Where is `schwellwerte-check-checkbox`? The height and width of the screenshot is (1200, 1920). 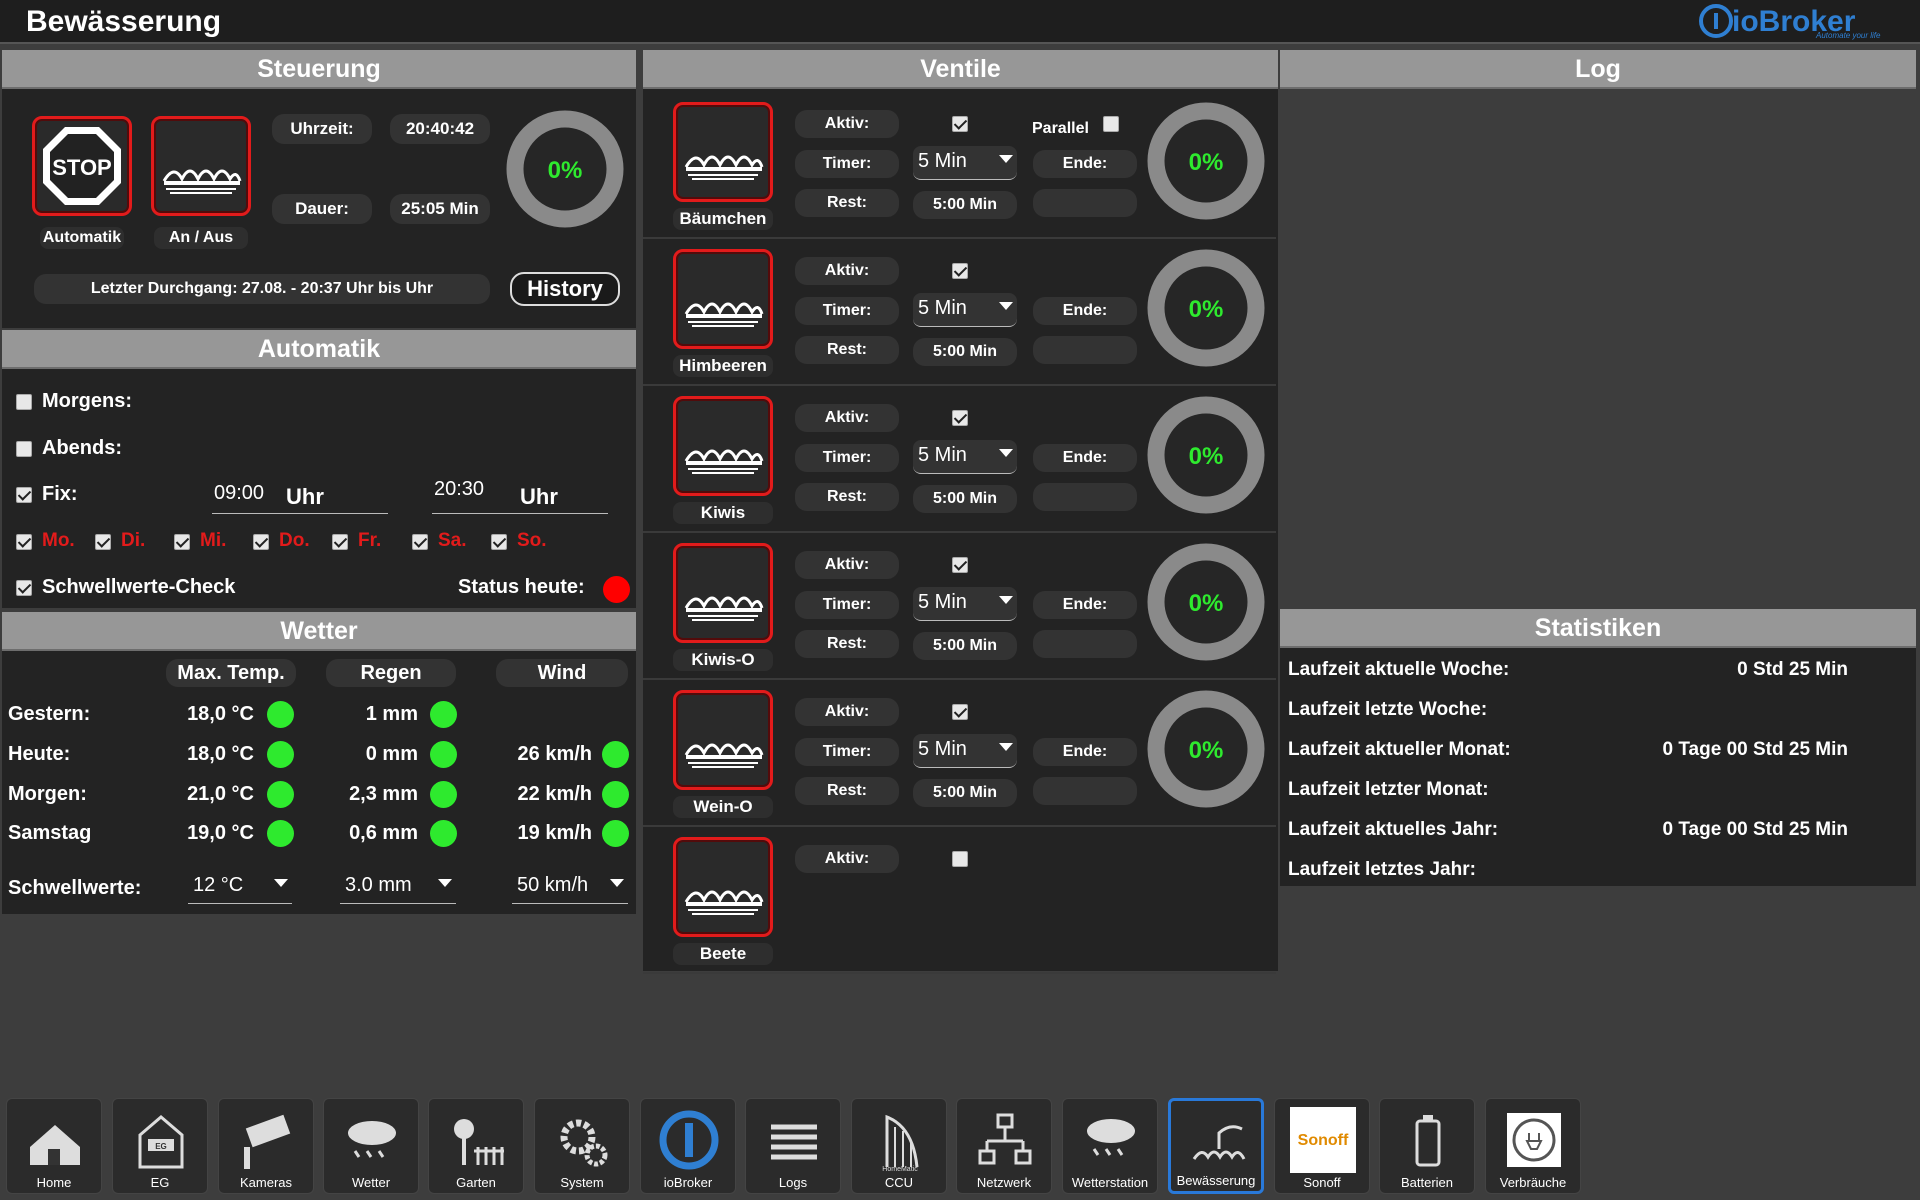 schwellwerte-check-checkbox is located at coordinates (24, 588).